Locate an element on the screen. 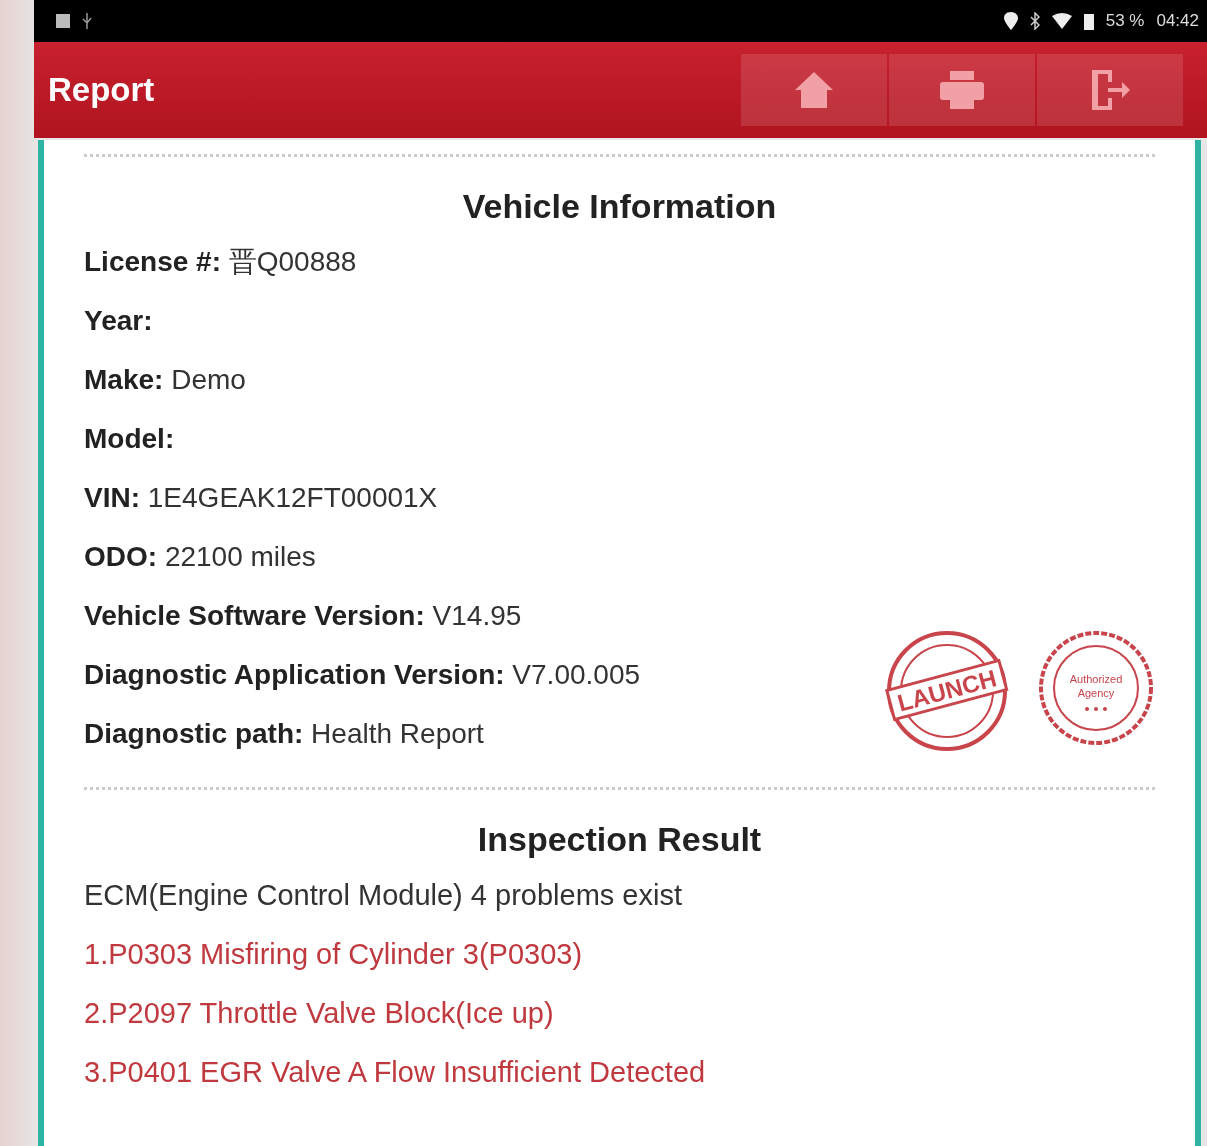  fault-line: 3.P0401 EGR Valve A Flow Insufficient Detected is located at coordinates (395, 1072).